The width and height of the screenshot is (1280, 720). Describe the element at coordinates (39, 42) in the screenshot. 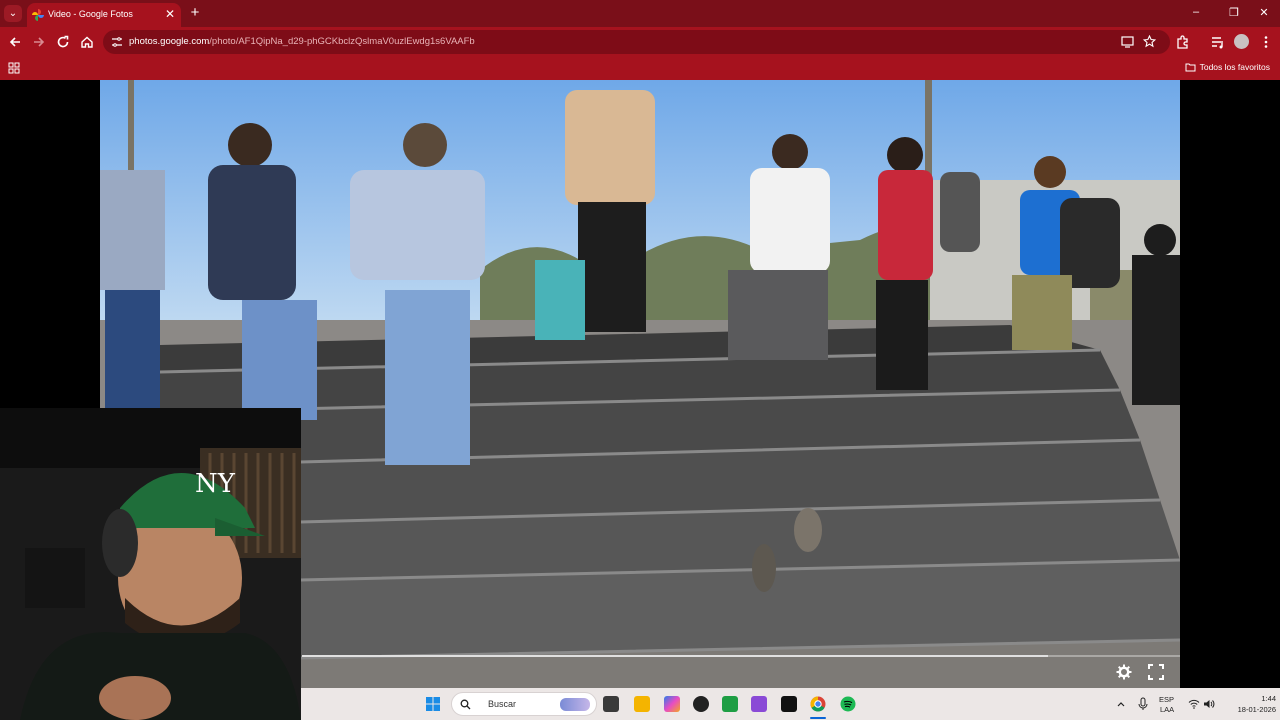

I see `forward-arrow-icon` at that location.